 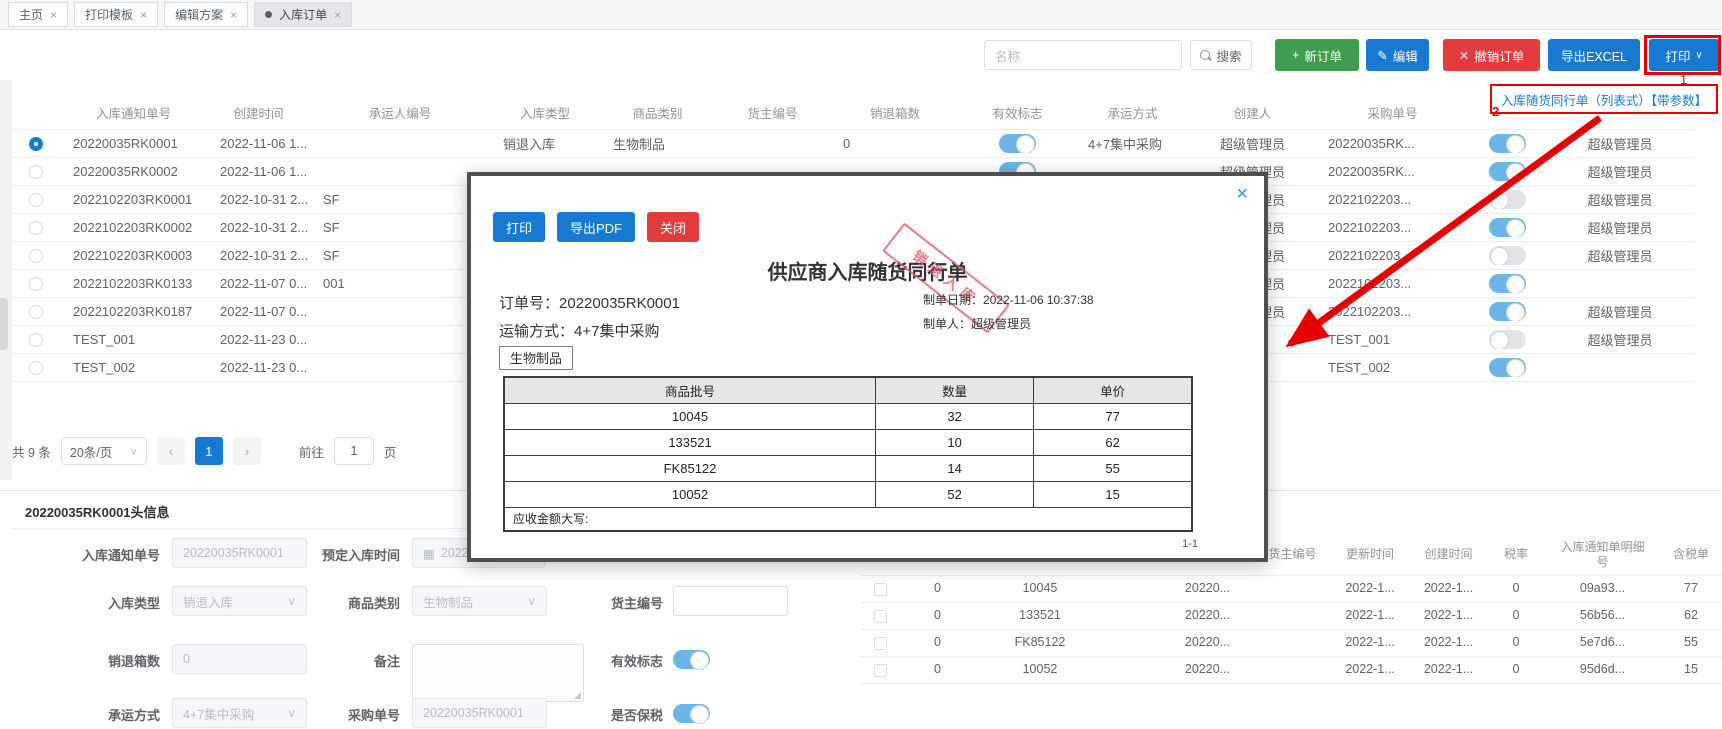 What do you see at coordinates (537, 331) in the screenshot?
I see `transport-label: 运输方式：` at bounding box center [537, 331].